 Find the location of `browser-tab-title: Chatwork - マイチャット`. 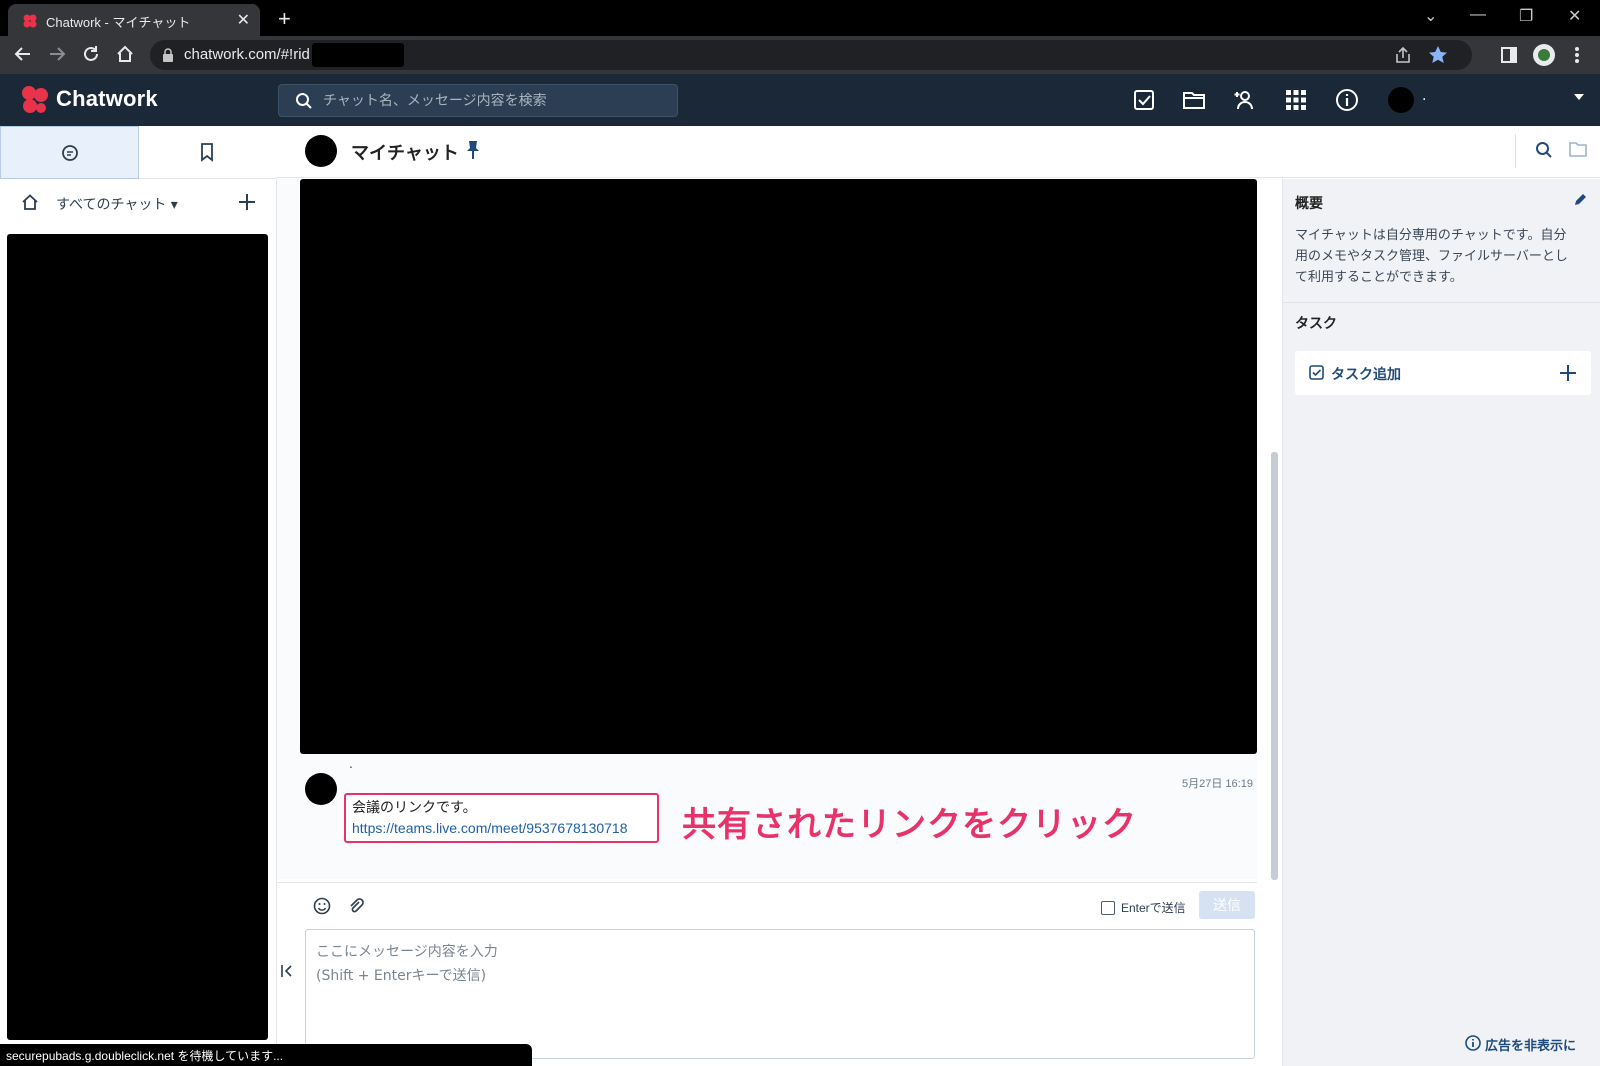

browser-tab-title: Chatwork - マイチャット is located at coordinates (118, 22).